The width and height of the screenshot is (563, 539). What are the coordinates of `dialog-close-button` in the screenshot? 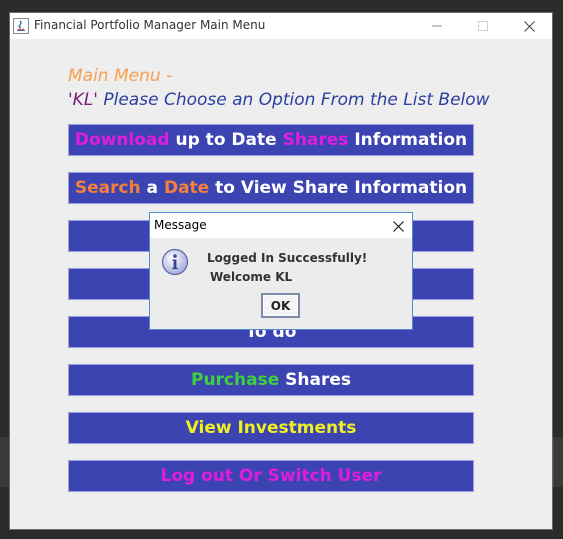 It's located at (398, 226).